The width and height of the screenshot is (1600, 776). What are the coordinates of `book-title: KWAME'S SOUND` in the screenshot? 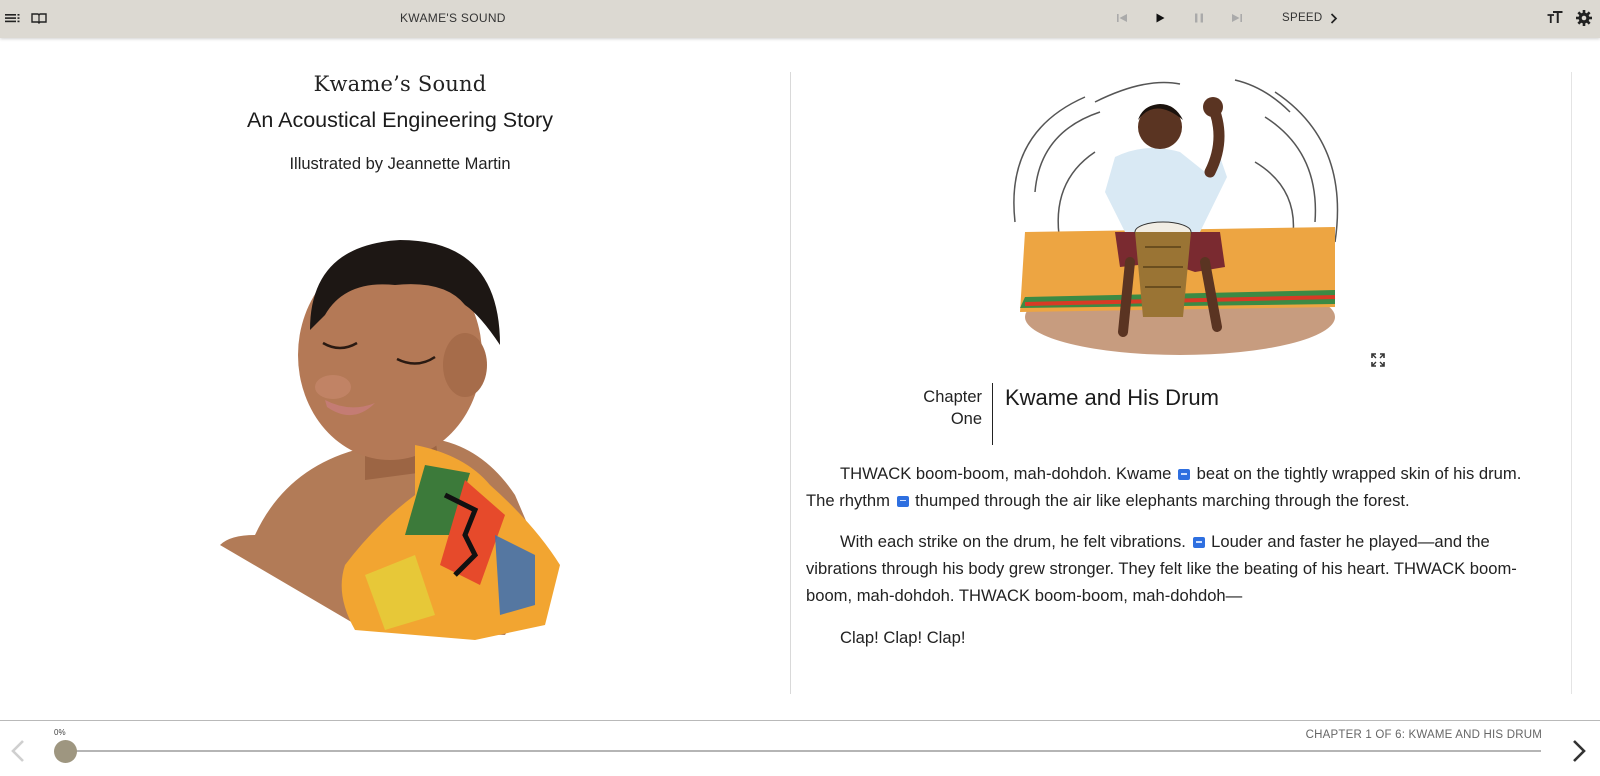 It's located at (453, 18).